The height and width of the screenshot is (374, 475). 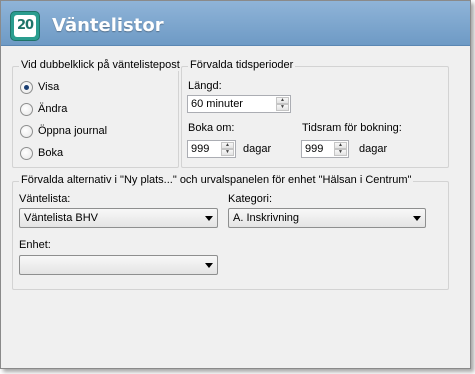 I want to click on radio-label: Öppna journal, so click(x=73, y=131).